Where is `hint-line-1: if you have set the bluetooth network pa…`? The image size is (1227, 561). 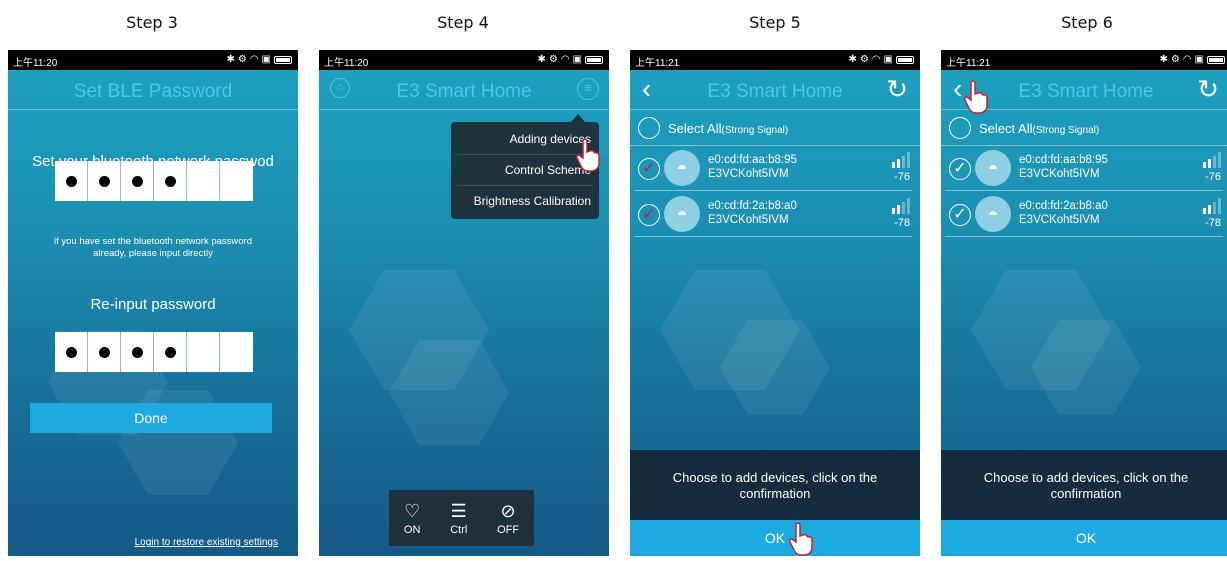 hint-line-1: if you have set the bluetooth network pa… is located at coordinates (153, 241).